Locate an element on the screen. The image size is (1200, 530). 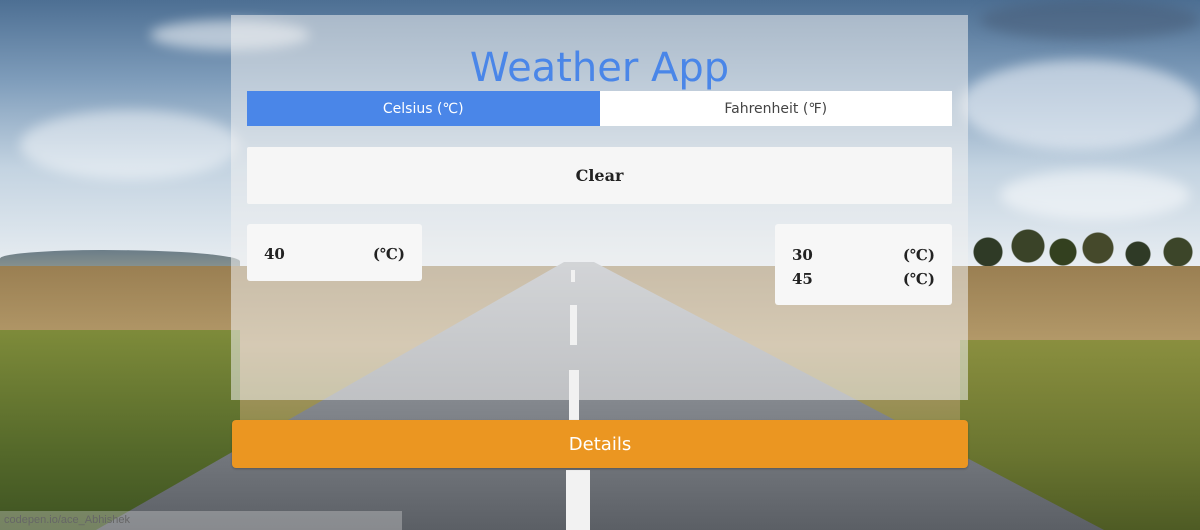
clear-button: Clear is located at coordinates (599, 175).